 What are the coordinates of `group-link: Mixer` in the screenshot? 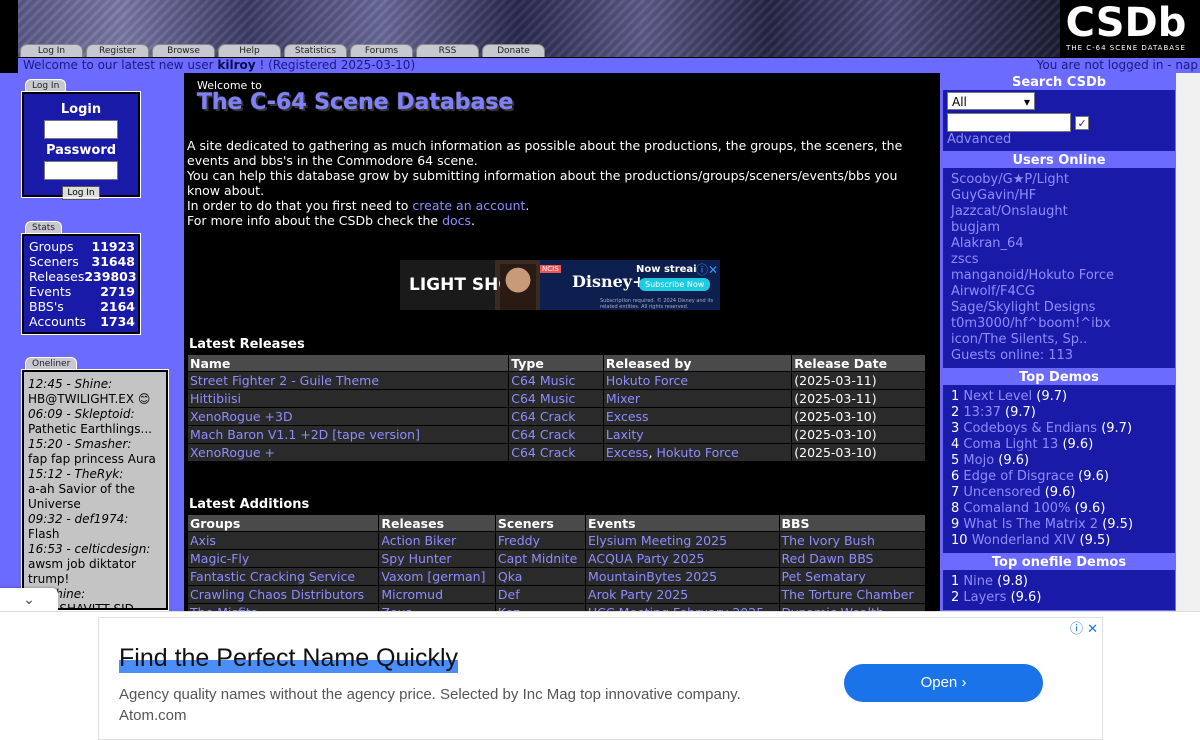 It's located at (623, 398).